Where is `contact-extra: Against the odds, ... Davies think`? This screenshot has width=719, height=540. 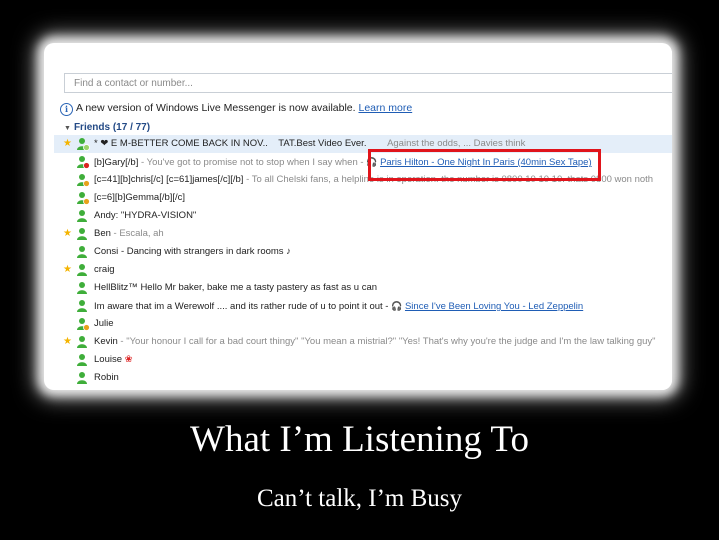 contact-extra: Against the odds, ... Davies think is located at coordinates (456, 143).